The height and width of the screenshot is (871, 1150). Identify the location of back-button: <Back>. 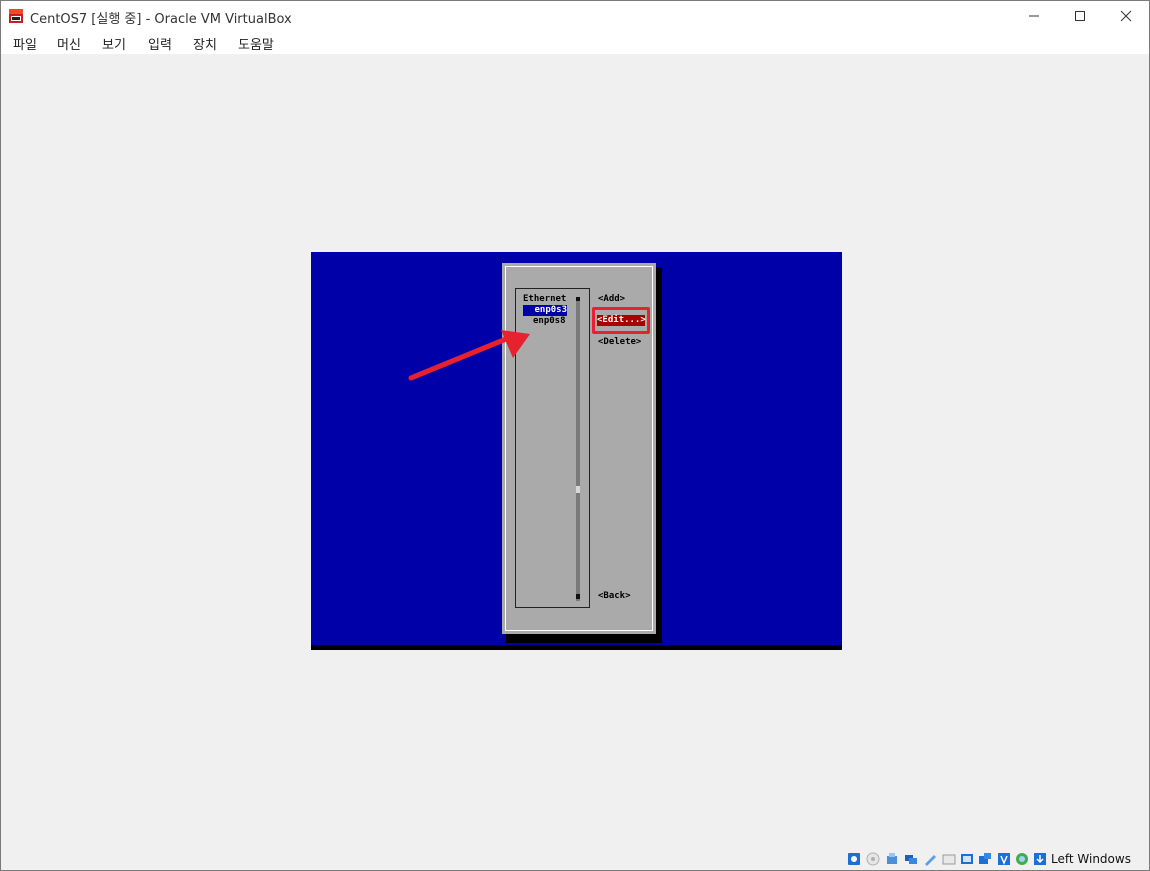
(614, 596).